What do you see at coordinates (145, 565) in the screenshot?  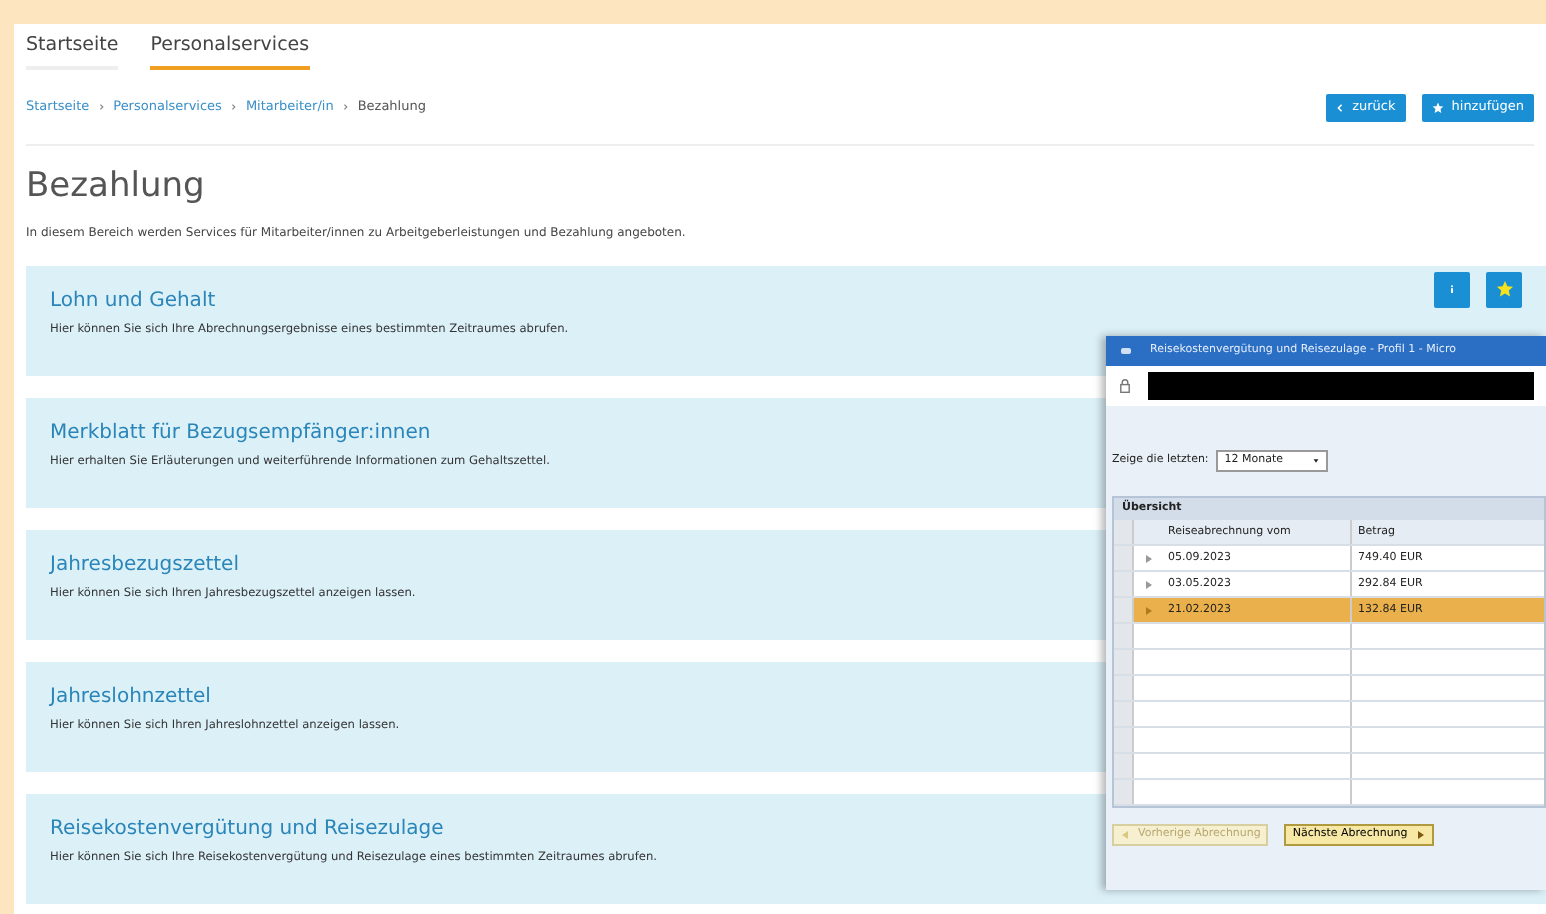 I see `service-title: Jahresbezugszettel` at bounding box center [145, 565].